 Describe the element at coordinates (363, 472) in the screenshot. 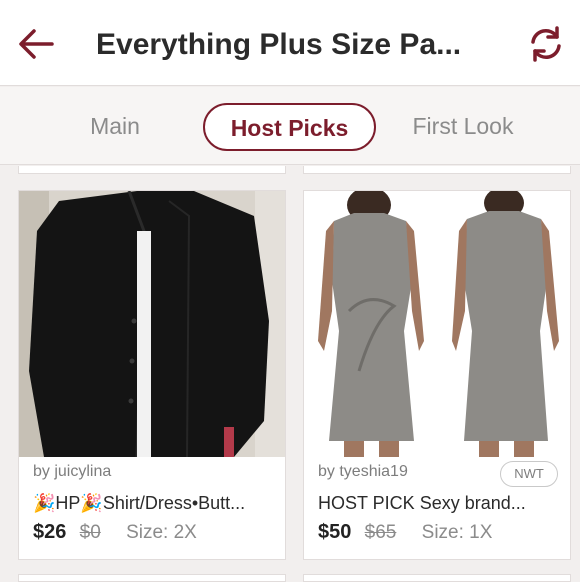

I see `seller-name: by tyeshia19` at that location.